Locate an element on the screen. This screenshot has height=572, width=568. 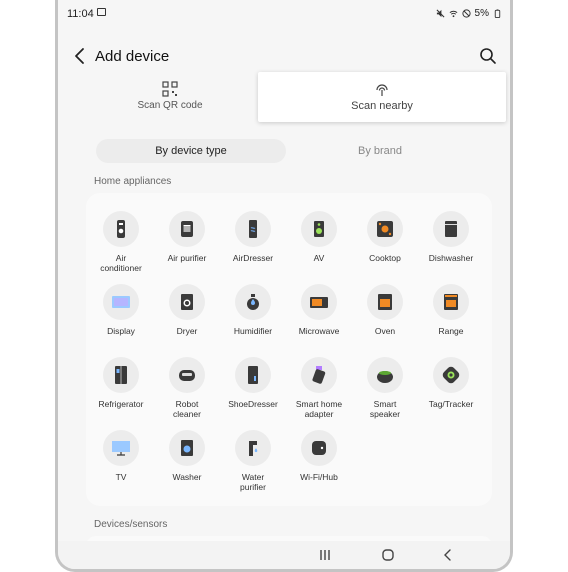
device-label: Range is located at coordinates (451, 331).